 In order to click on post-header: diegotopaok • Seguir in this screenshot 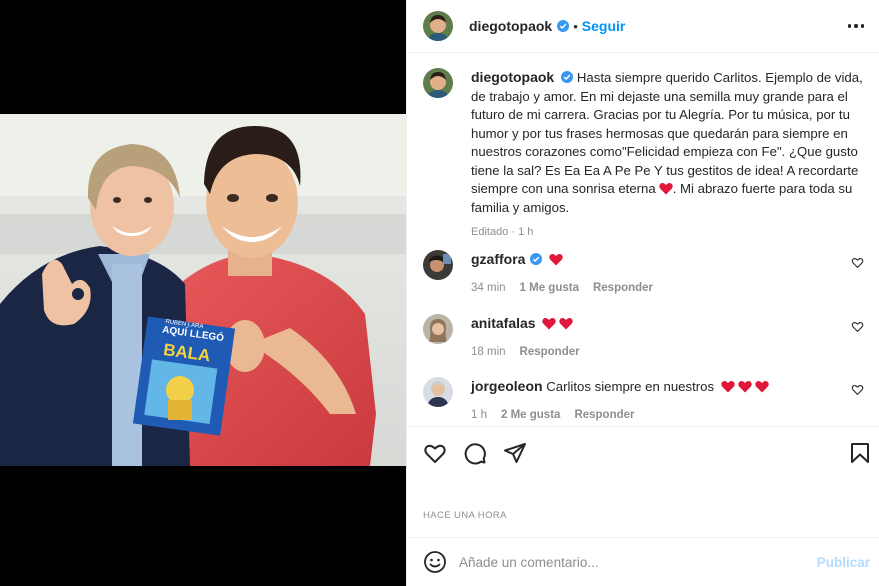, I will do `click(643, 26)`.